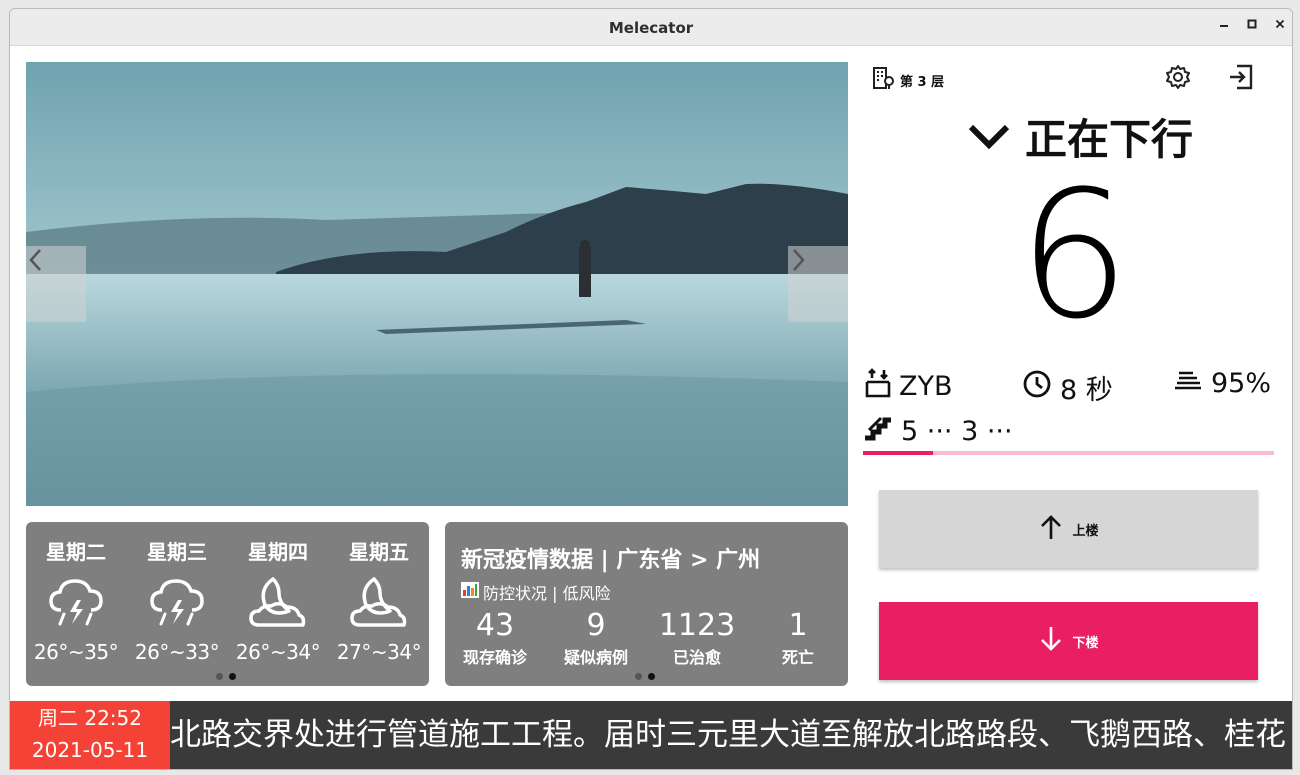 The height and width of the screenshot is (775, 1300). I want to click on settings-button, so click(1178, 79).